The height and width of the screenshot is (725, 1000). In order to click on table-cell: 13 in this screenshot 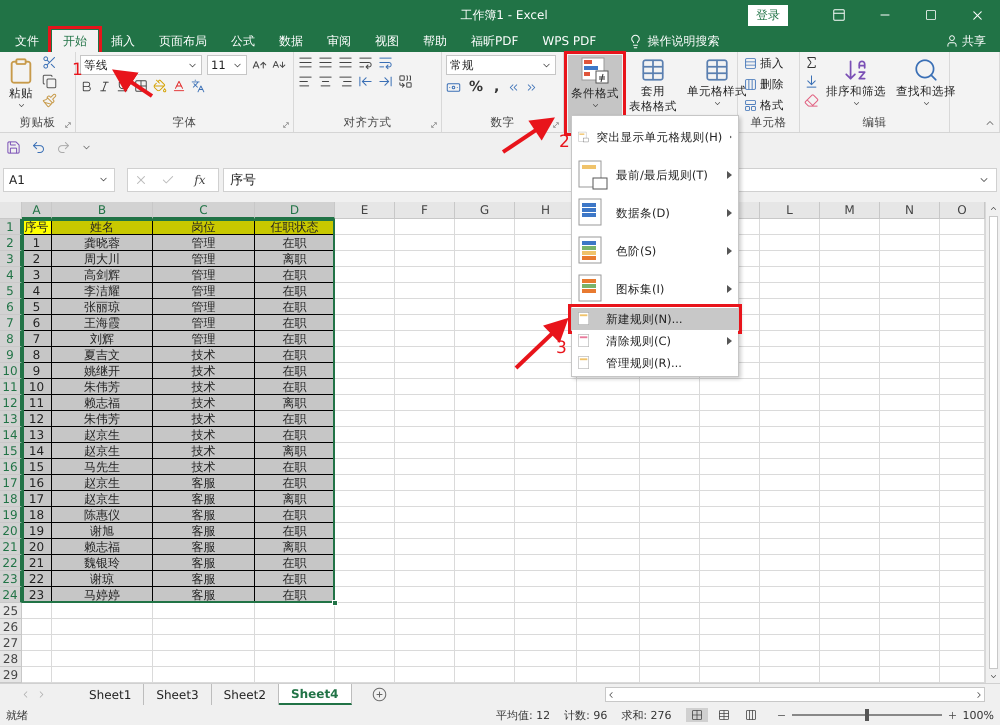, I will do `click(37, 435)`.